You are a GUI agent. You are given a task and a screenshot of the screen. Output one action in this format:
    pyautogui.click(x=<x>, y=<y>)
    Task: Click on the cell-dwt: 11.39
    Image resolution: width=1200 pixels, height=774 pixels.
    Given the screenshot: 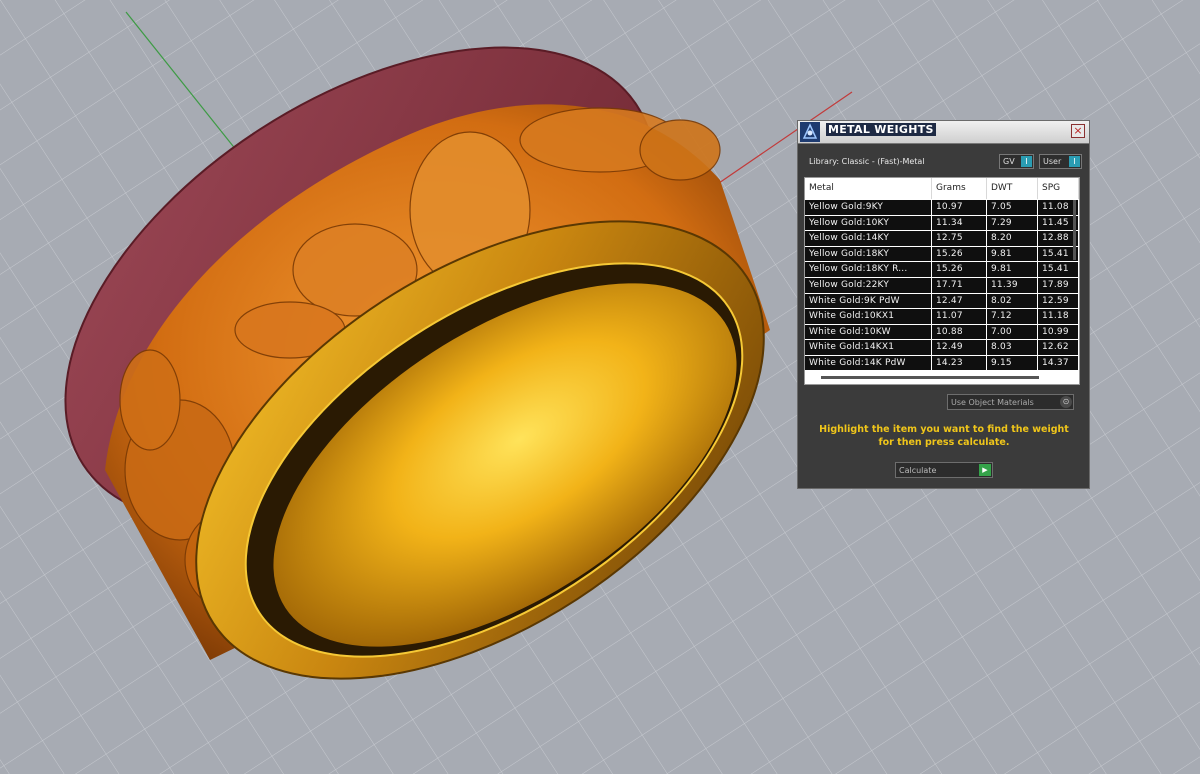 What is the action you would take?
    pyautogui.click(x=1012, y=285)
    